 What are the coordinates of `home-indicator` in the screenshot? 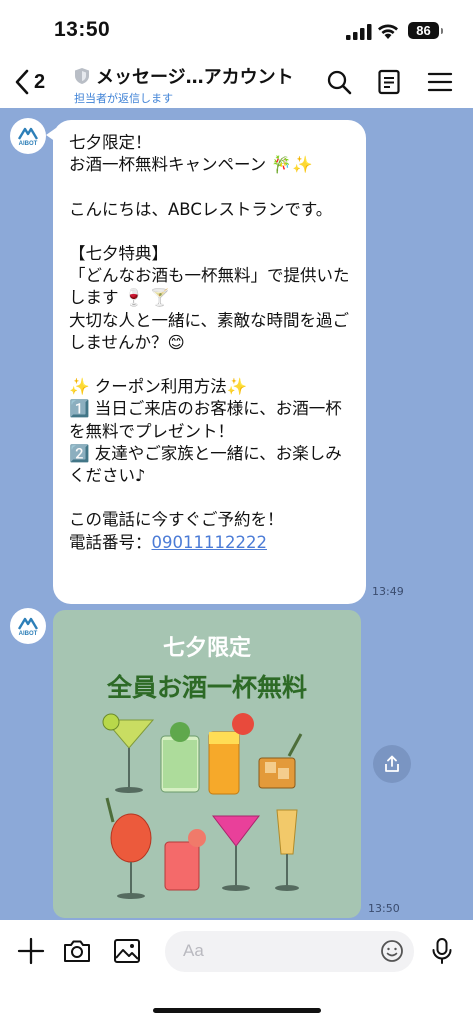 It's located at (237, 1010).